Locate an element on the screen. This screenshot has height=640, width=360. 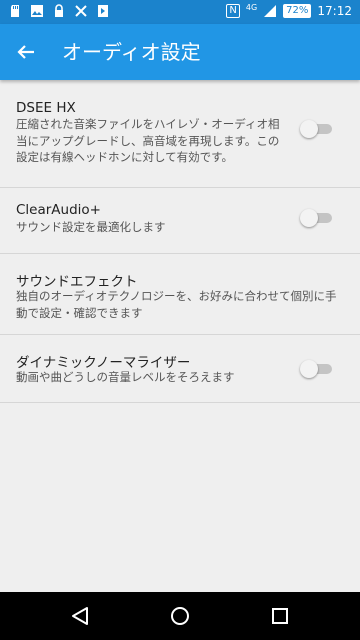
navigation-bar is located at coordinates (180, 616).